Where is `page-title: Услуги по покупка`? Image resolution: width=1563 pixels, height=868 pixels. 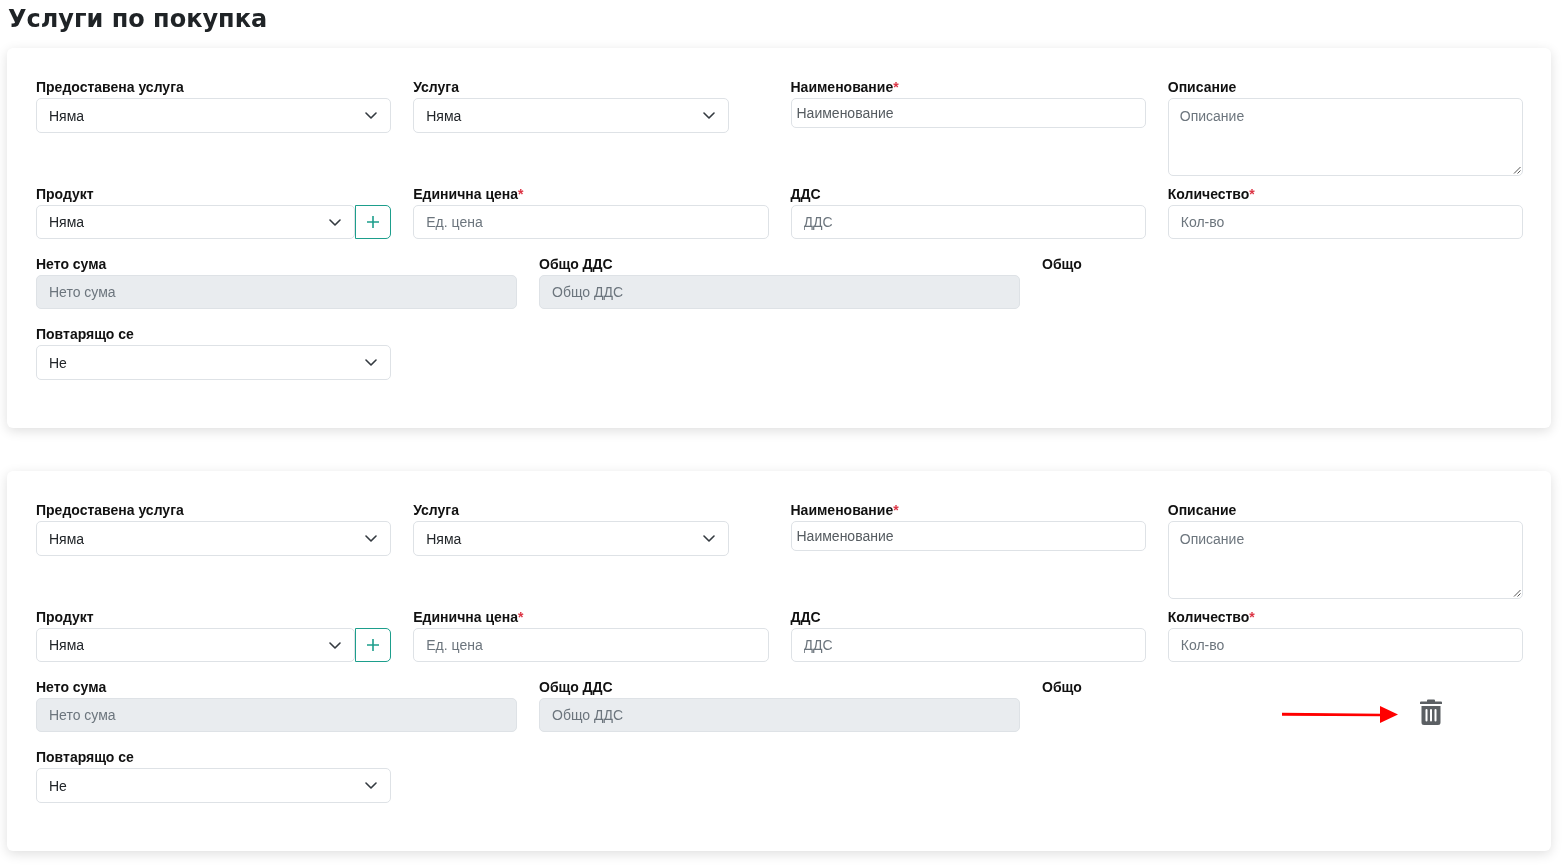
page-title: Услуги по покупка is located at coordinates (138, 19).